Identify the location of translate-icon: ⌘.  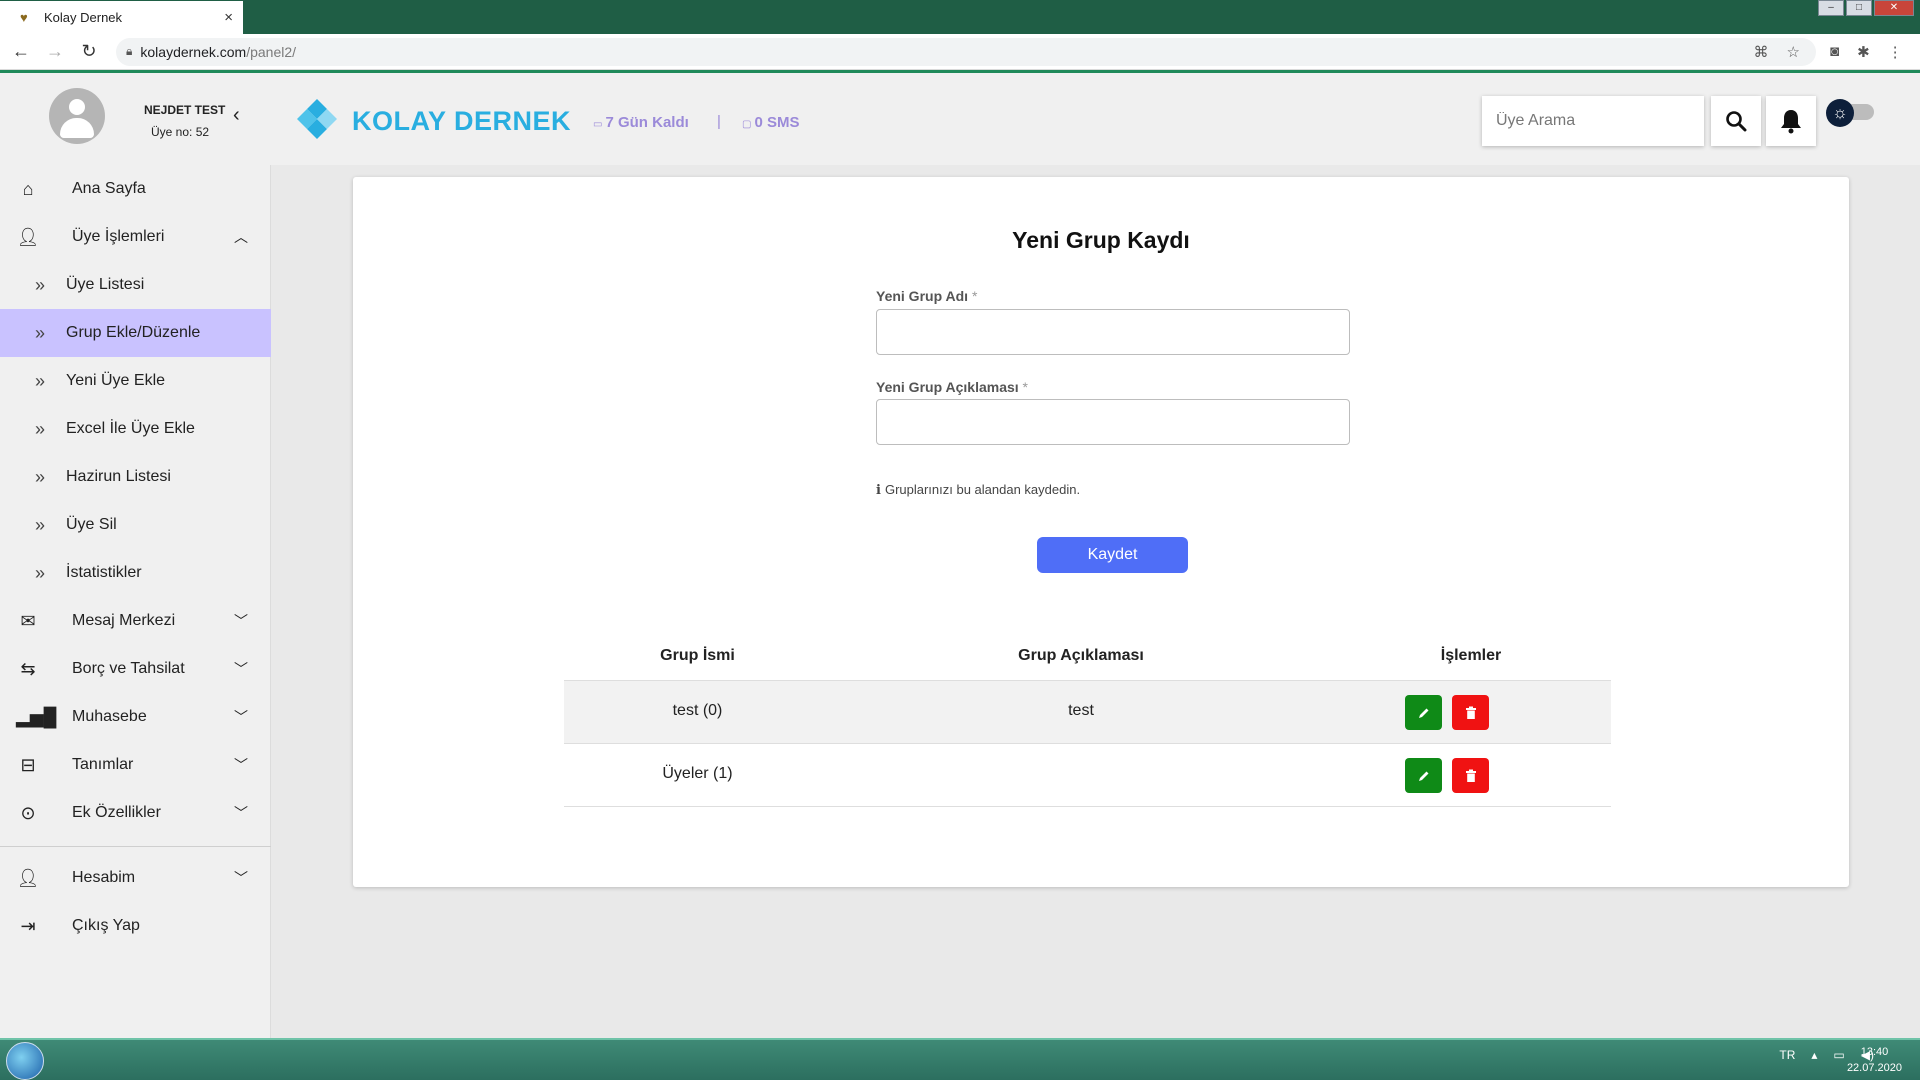
(1761, 52).